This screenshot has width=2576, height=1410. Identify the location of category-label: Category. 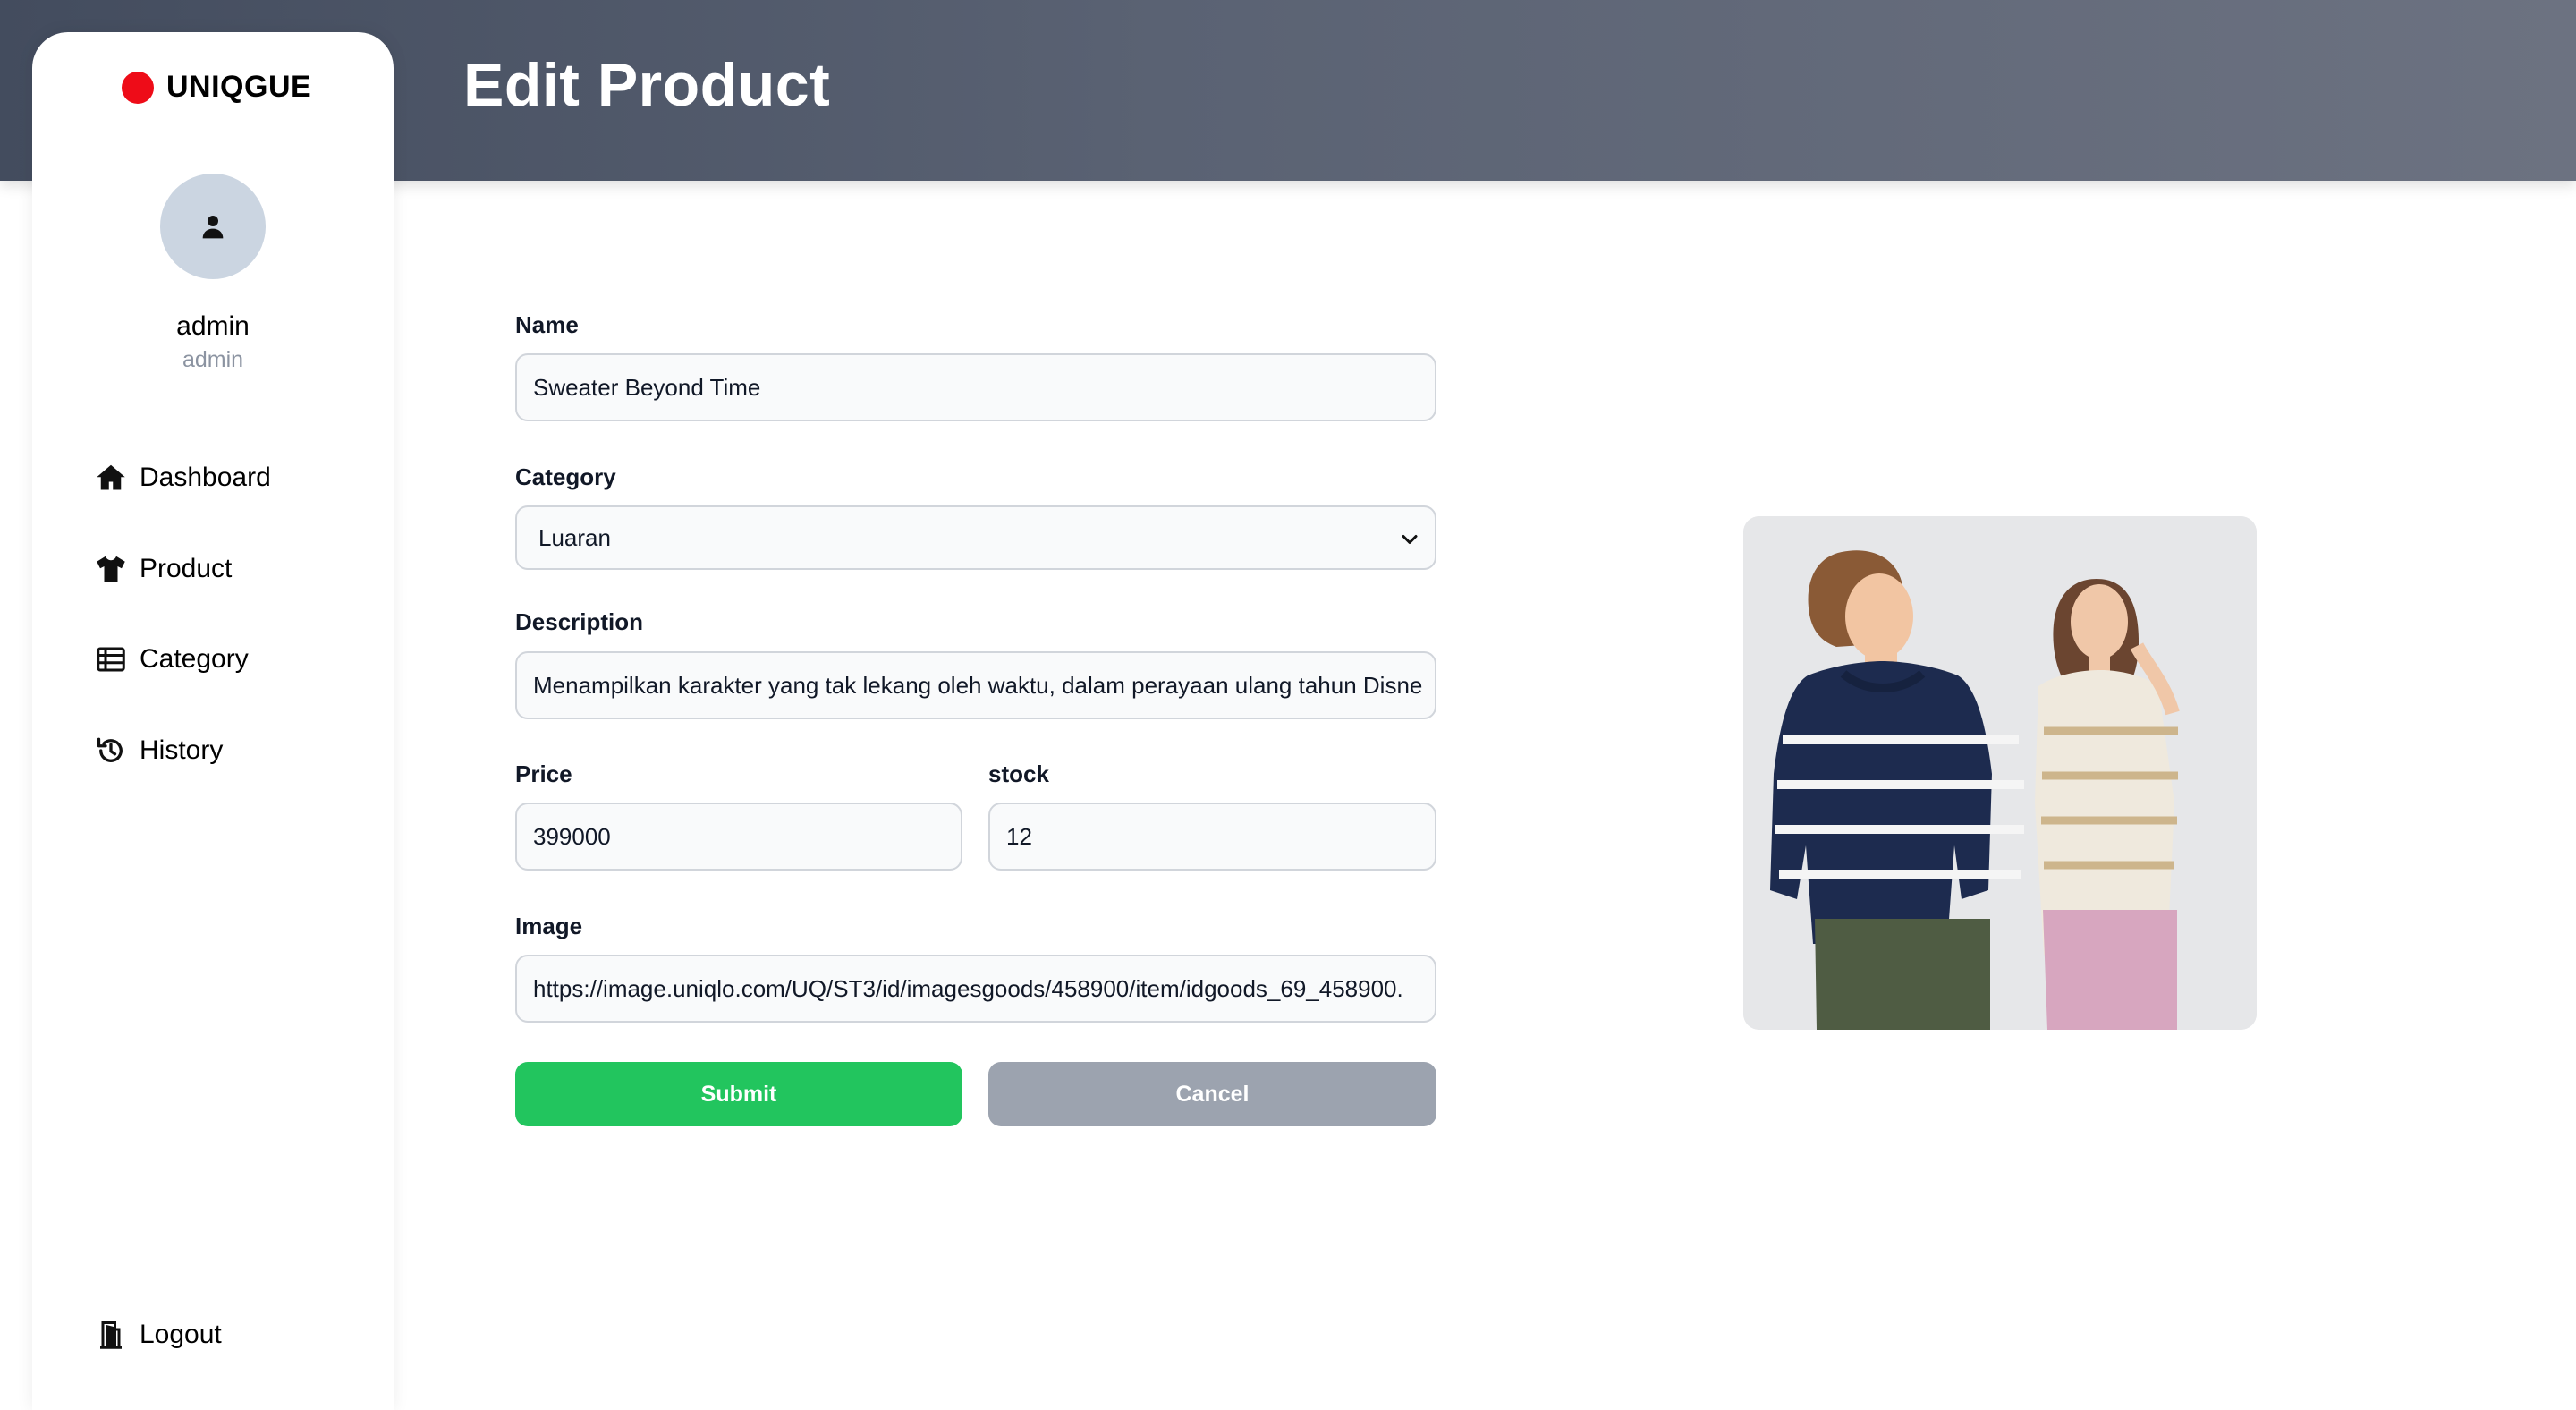
(565, 477).